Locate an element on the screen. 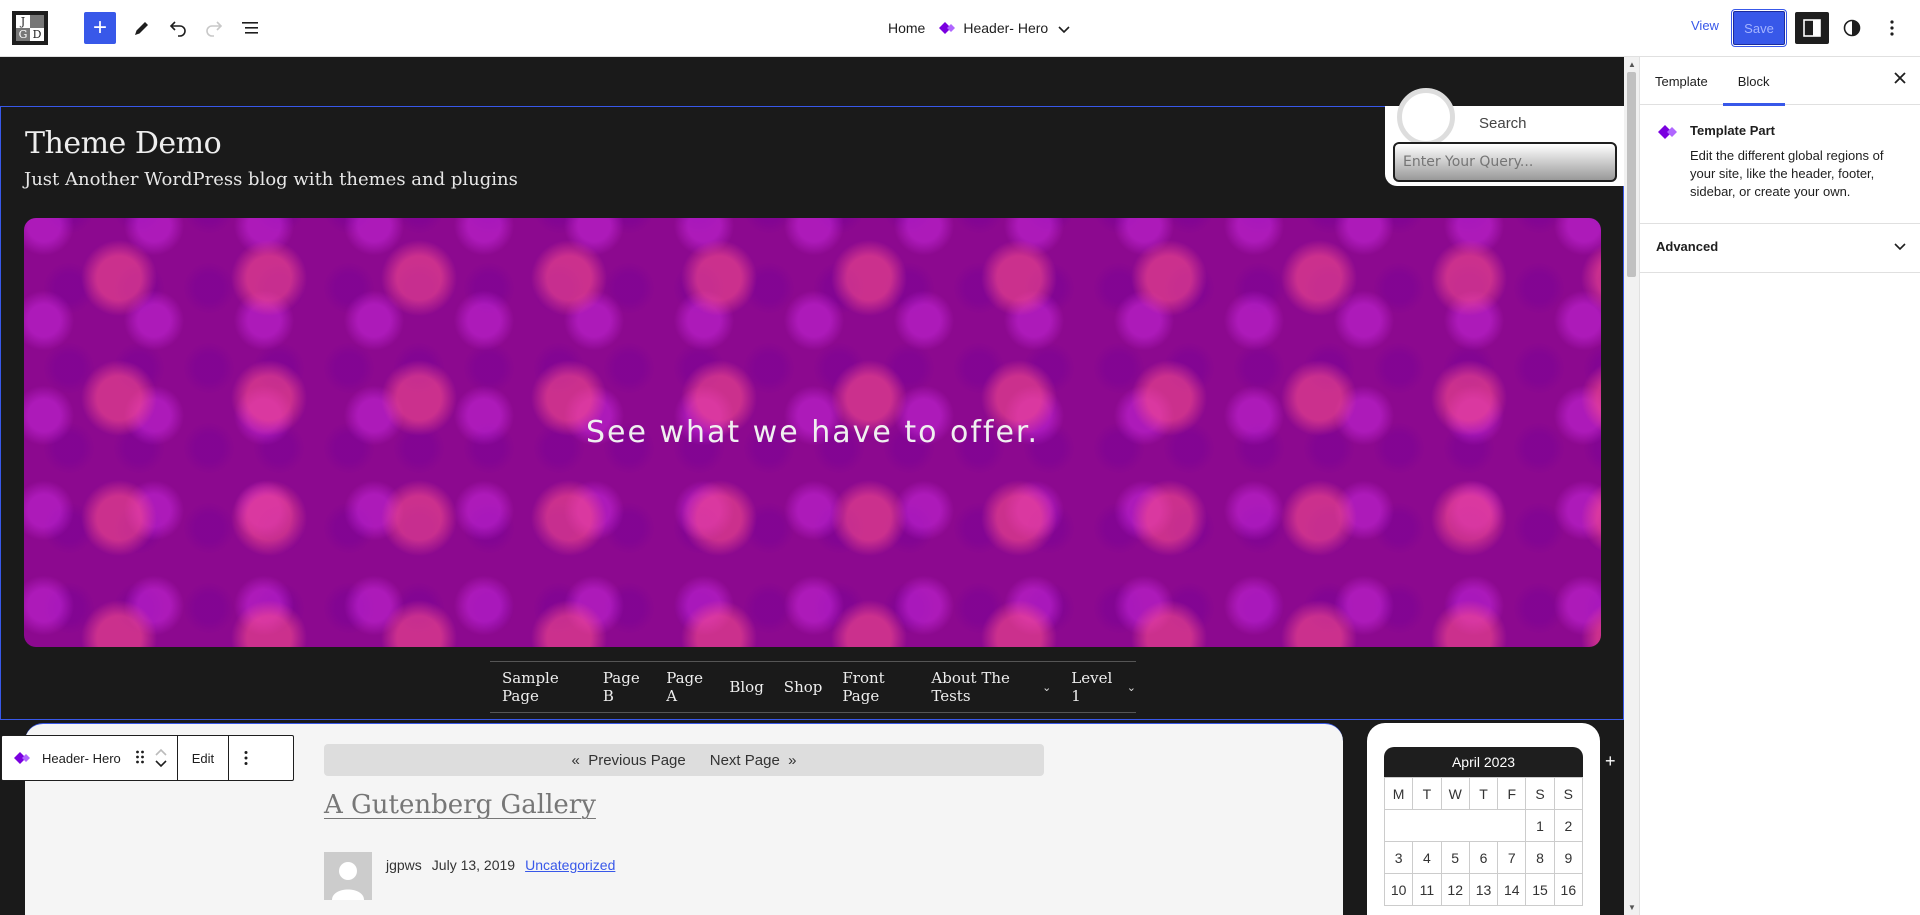 The width and height of the screenshot is (1920, 915). canvas-scrollbar: ▲ ▼ is located at coordinates (1631, 486).